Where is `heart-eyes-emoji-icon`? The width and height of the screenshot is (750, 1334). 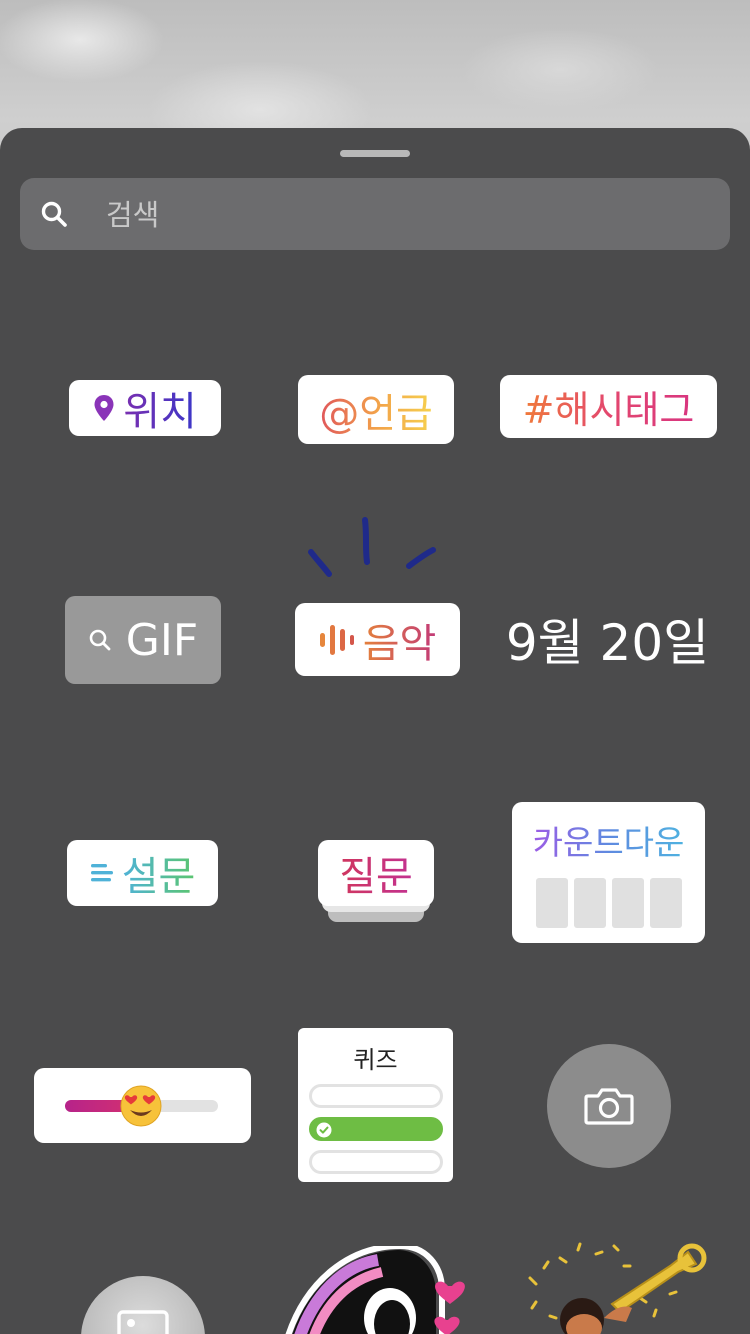 heart-eyes-emoji-icon is located at coordinates (141, 1106).